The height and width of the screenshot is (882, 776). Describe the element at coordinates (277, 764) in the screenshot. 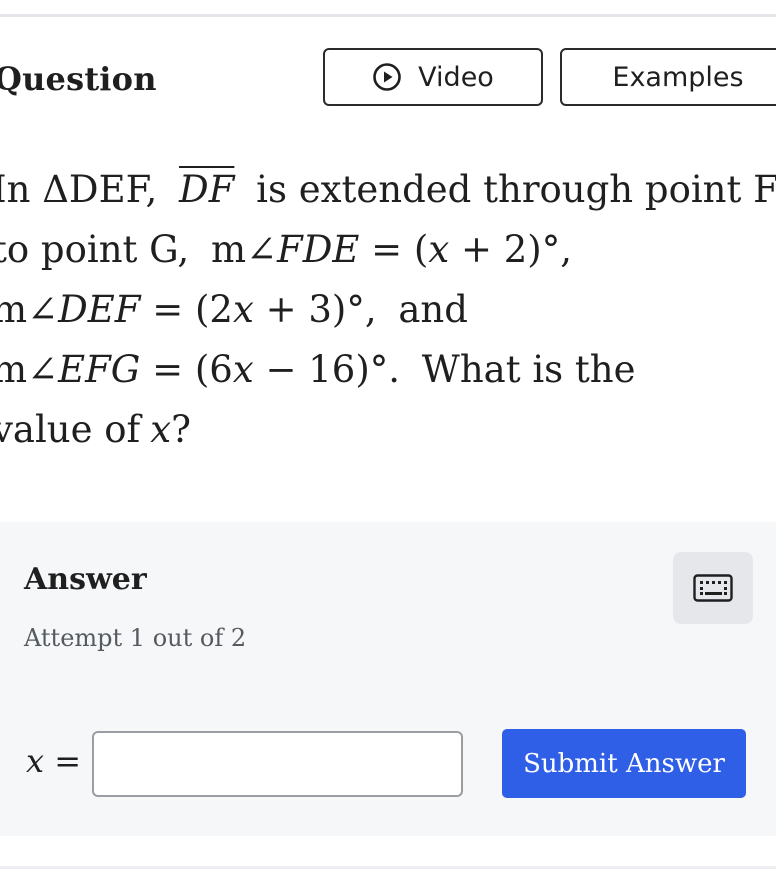

I see `answer-input` at that location.